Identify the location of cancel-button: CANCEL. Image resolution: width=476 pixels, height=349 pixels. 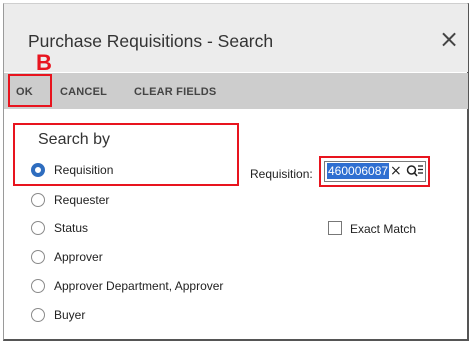
(83, 92).